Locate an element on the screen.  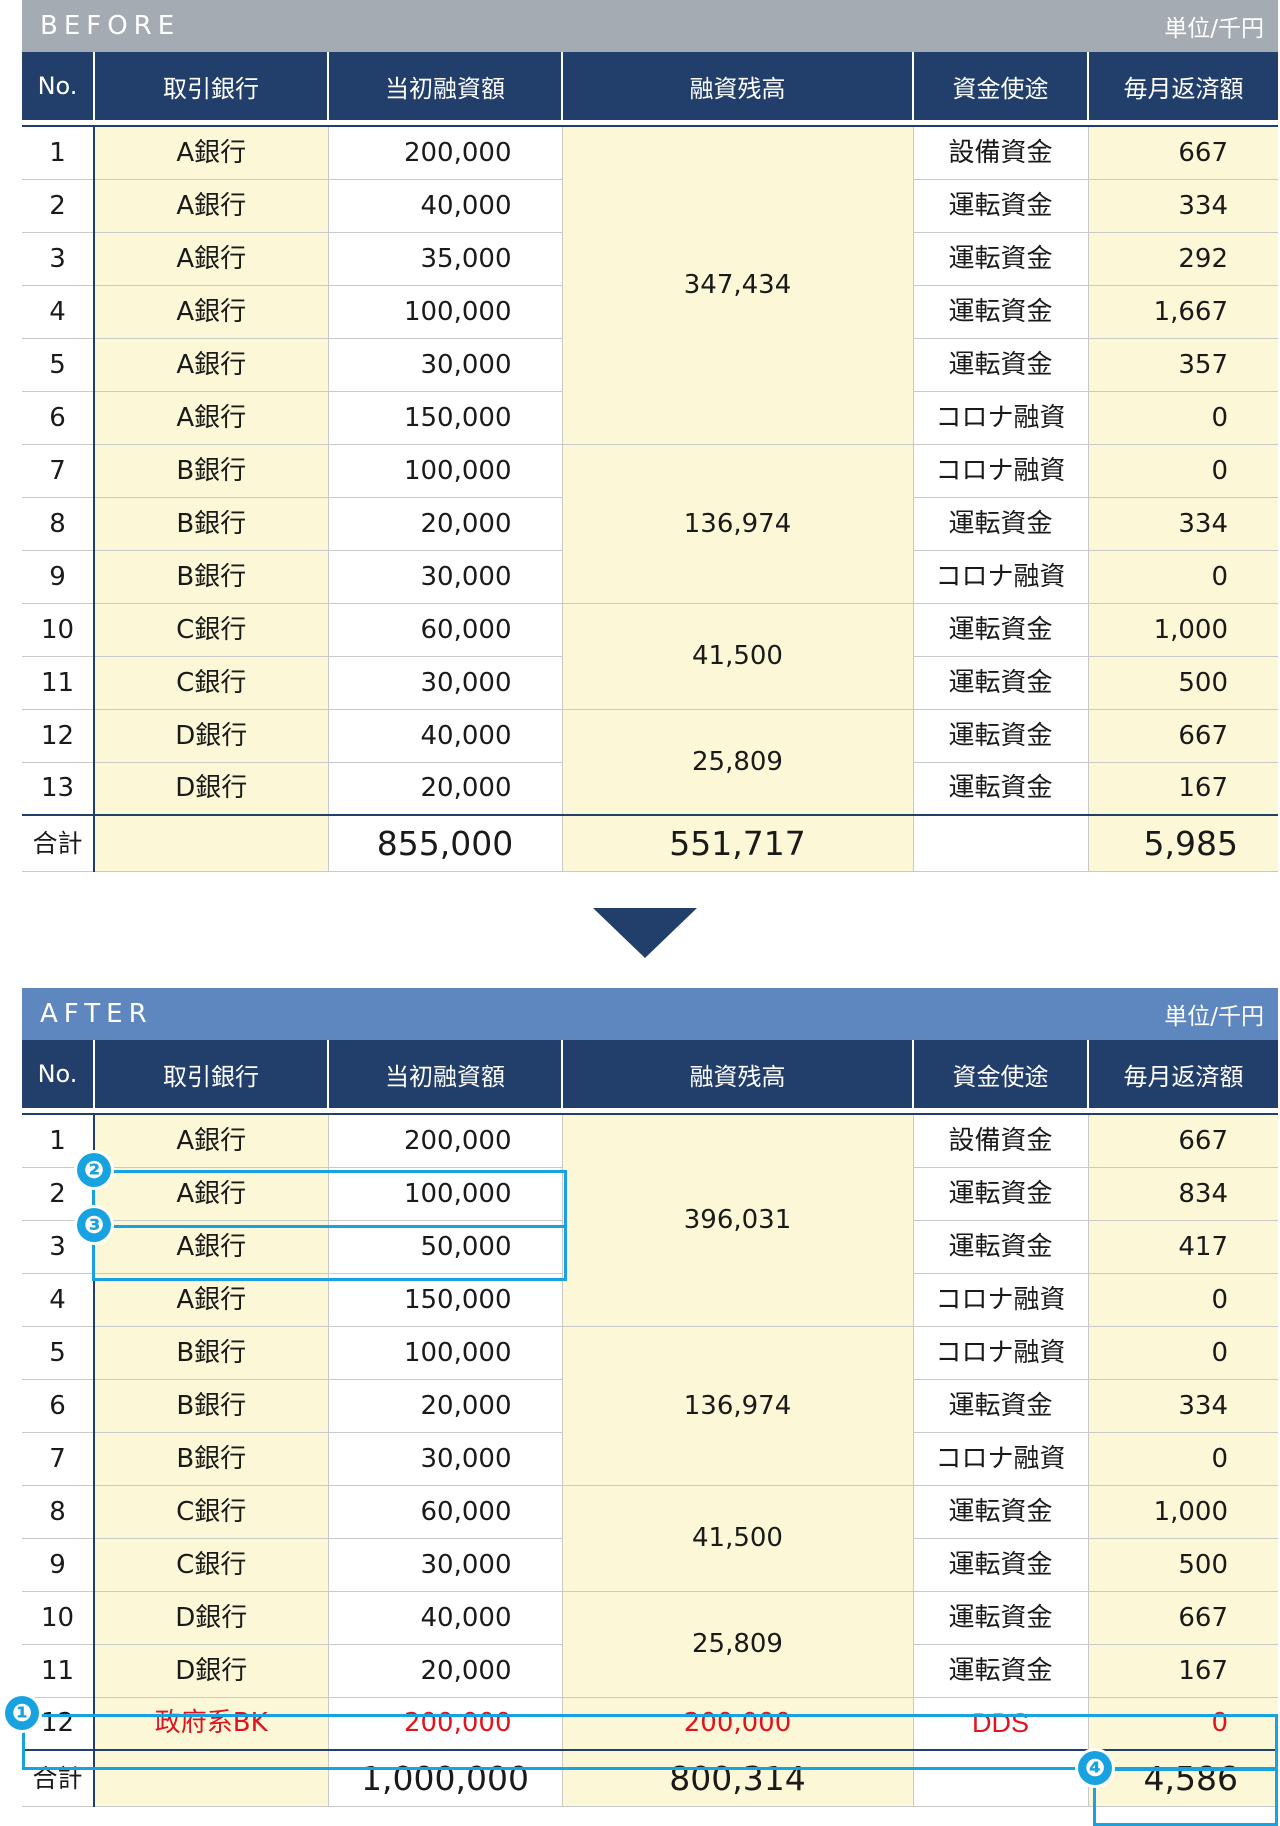
after-label: AFTER is located at coordinates (96, 1014).